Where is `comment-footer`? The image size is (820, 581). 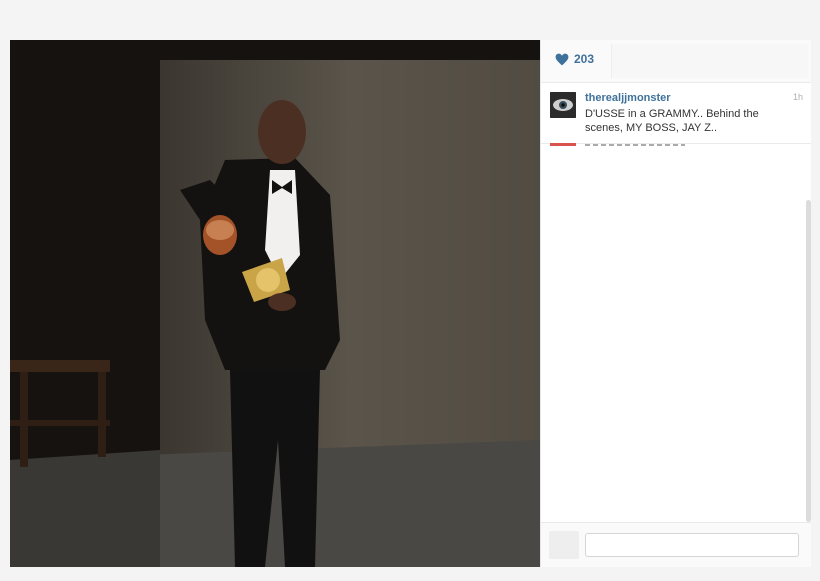
comment-footer is located at coordinates (676, 544).